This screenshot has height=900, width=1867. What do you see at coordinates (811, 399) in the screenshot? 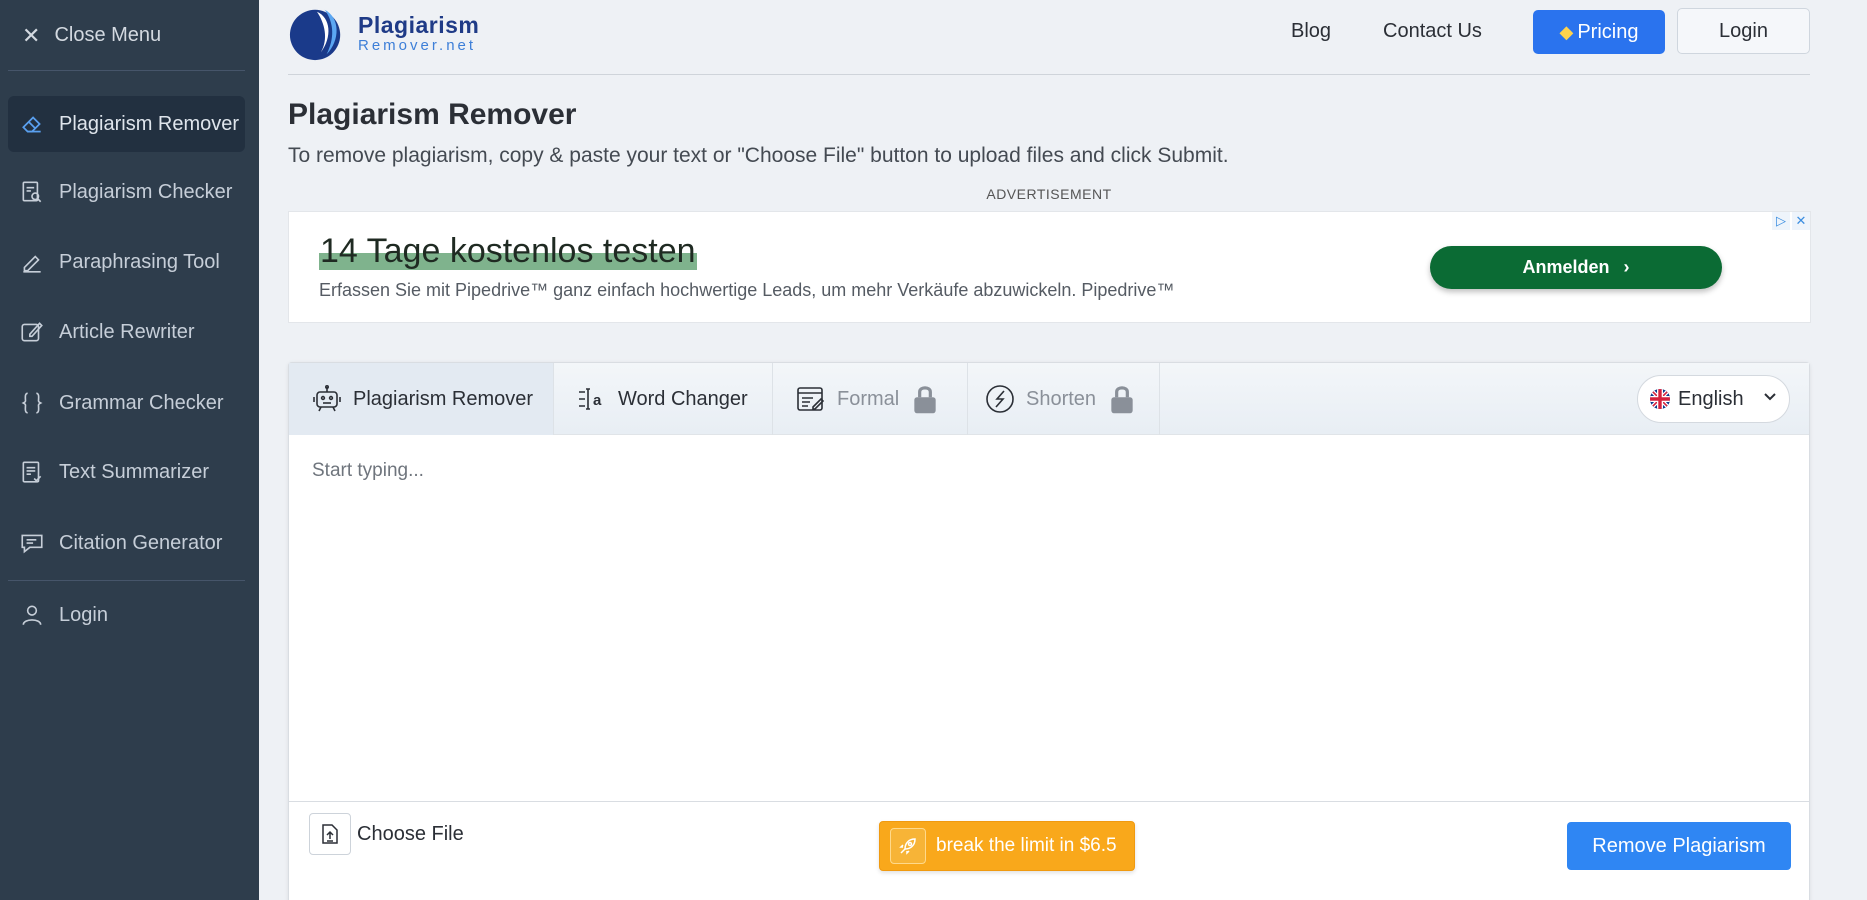
I see `formal-doc-icon` at bounding box center [811, 399].